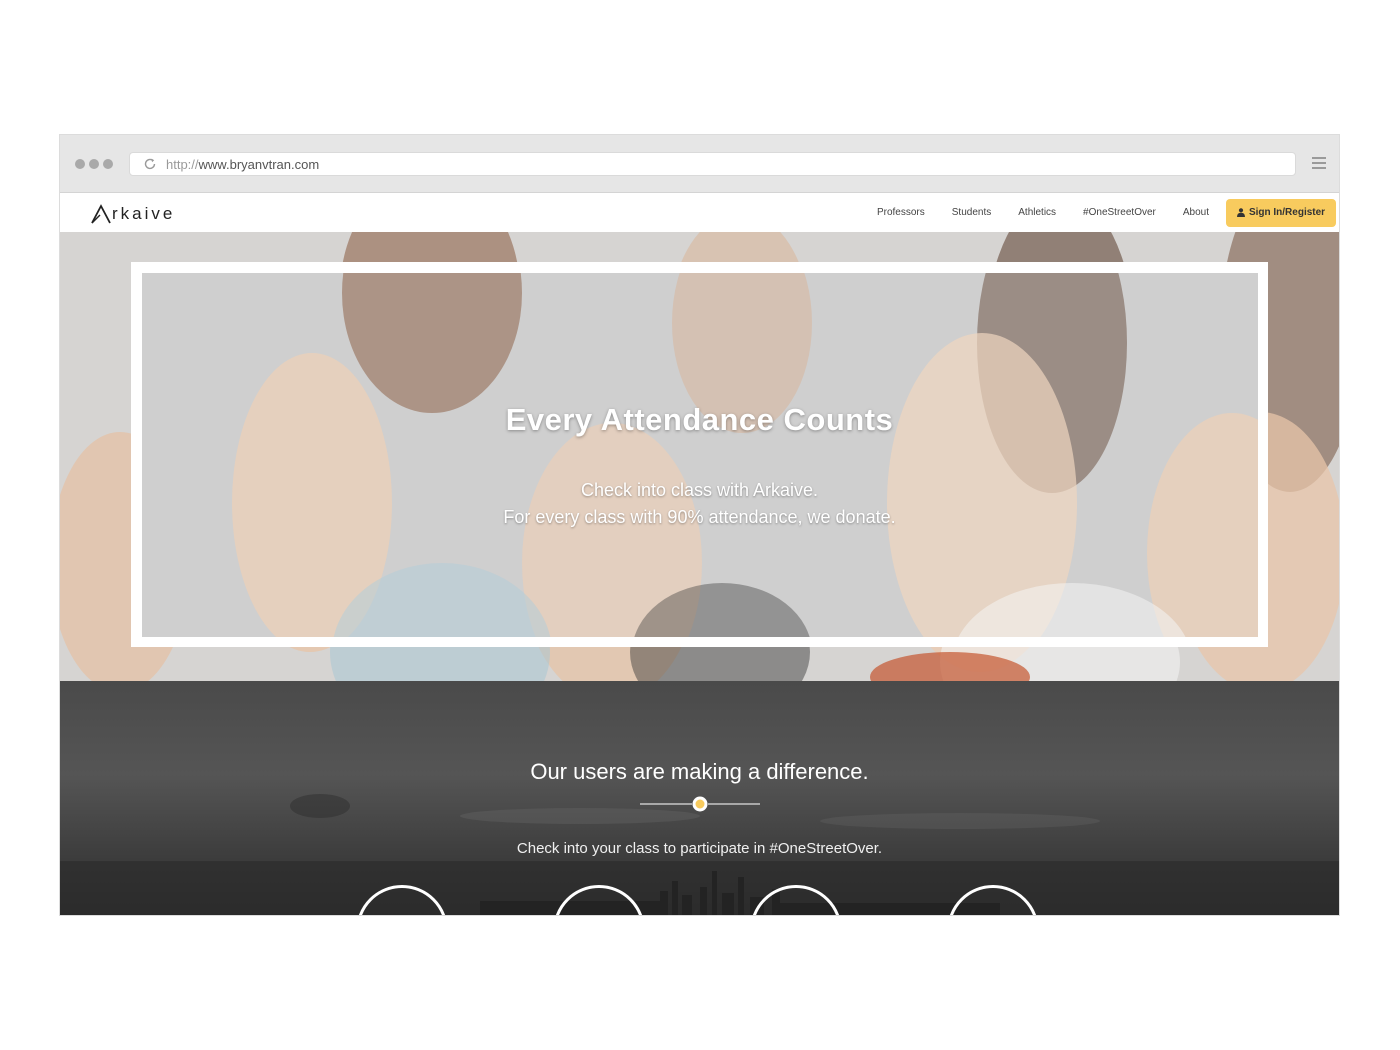 This screenshot has height=1050, width=1400. Describe the element at coordinates (108, 164) in the screenshot. I see `window-zoom-dot` at that location.